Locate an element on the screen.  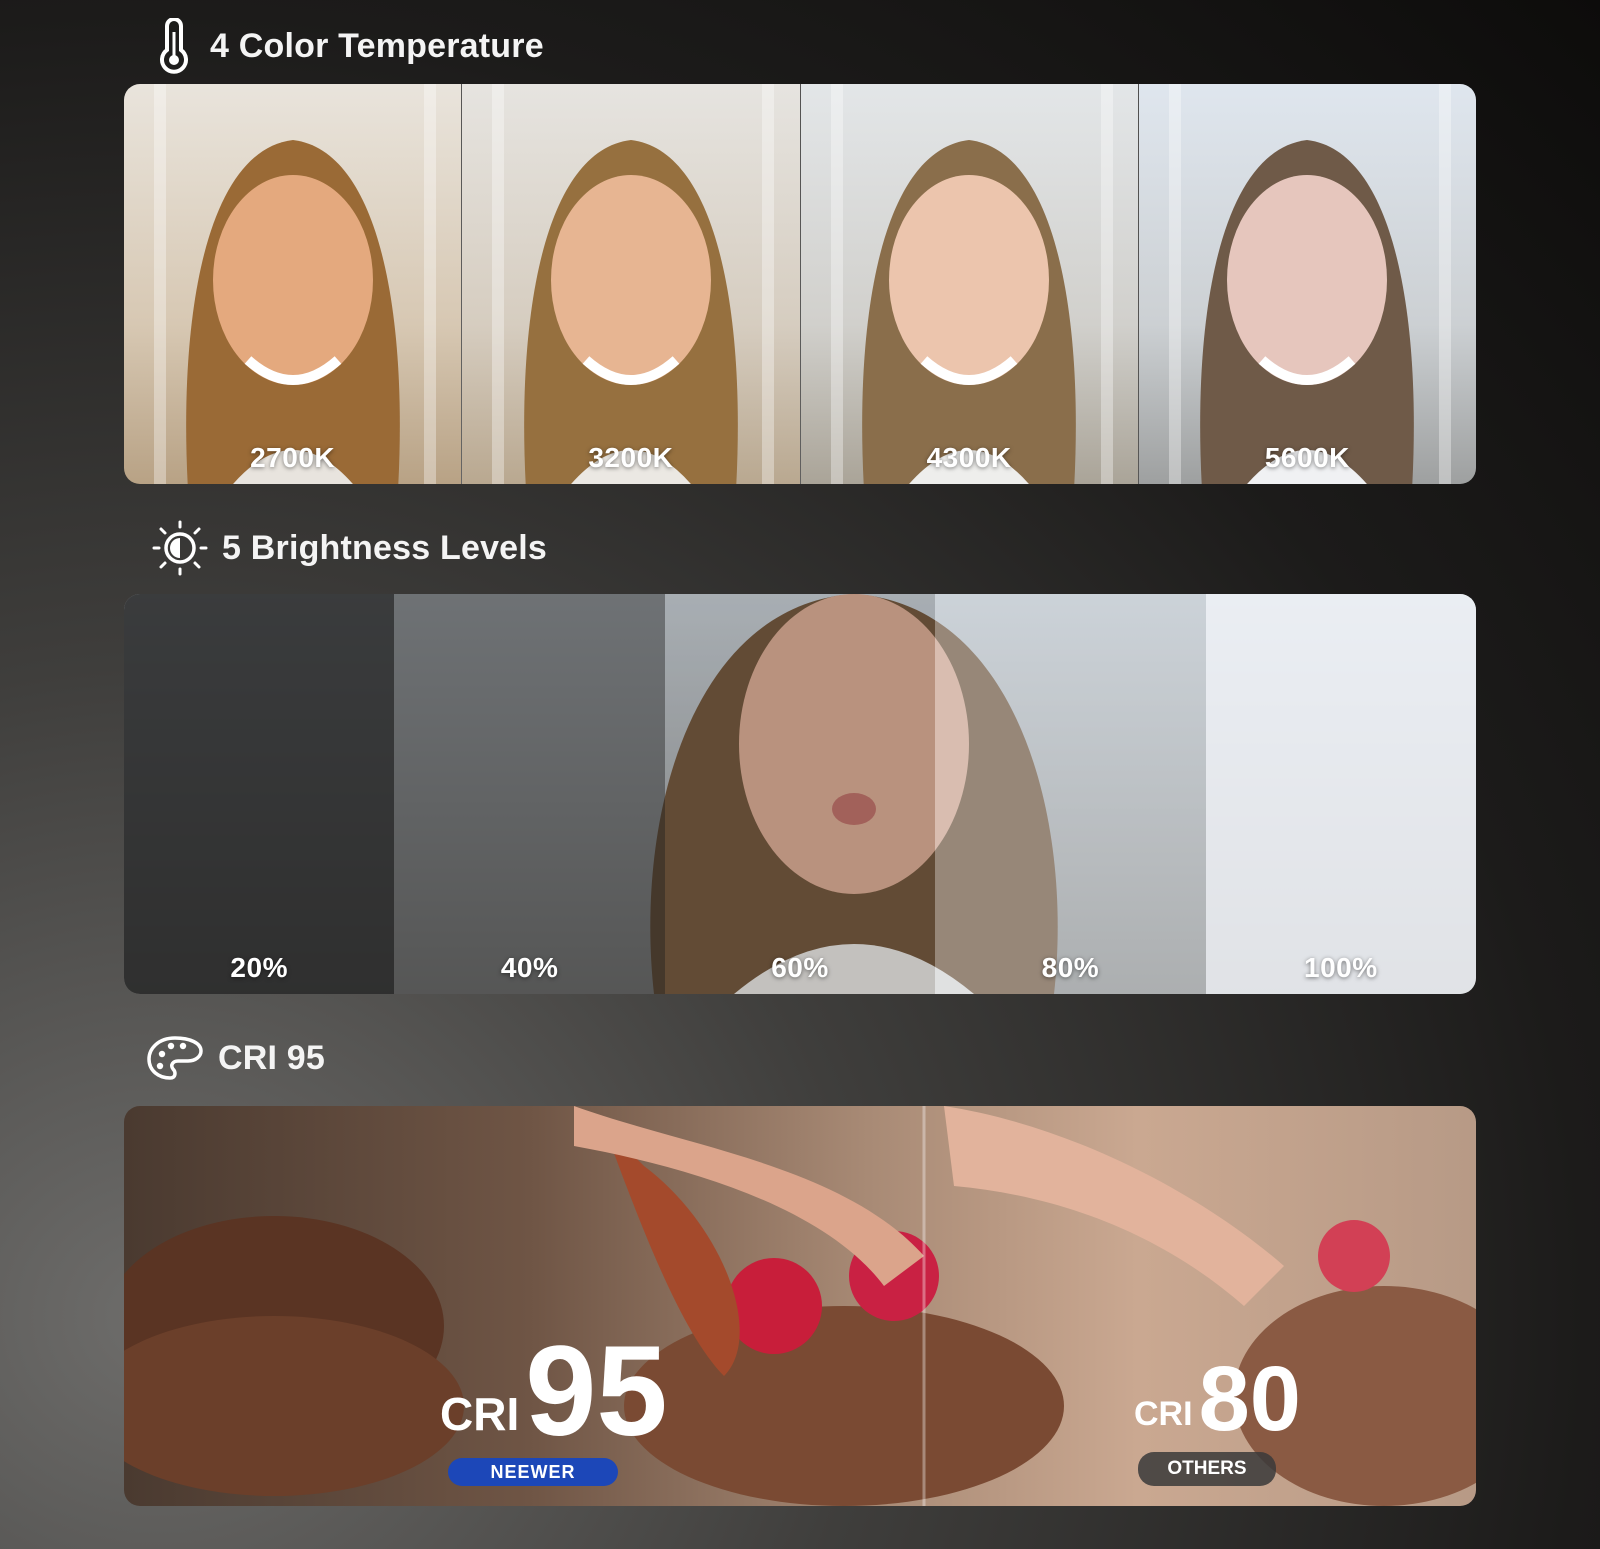
ct-label: 4300K is located at coordinates (969, 457).